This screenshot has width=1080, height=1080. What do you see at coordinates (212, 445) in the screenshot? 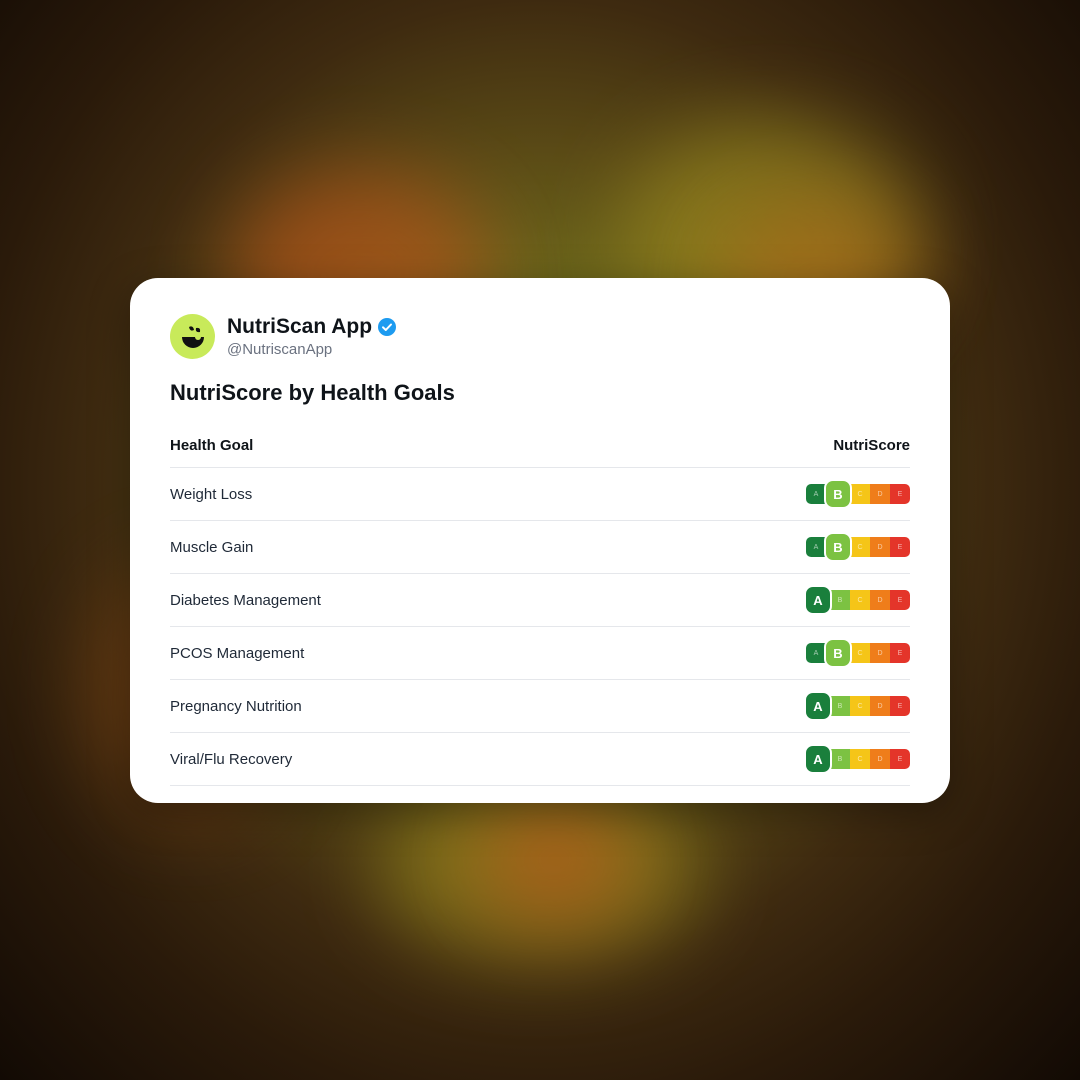
I see `column-header-health-goal: Health Goal` at bounding box center [212, 445].